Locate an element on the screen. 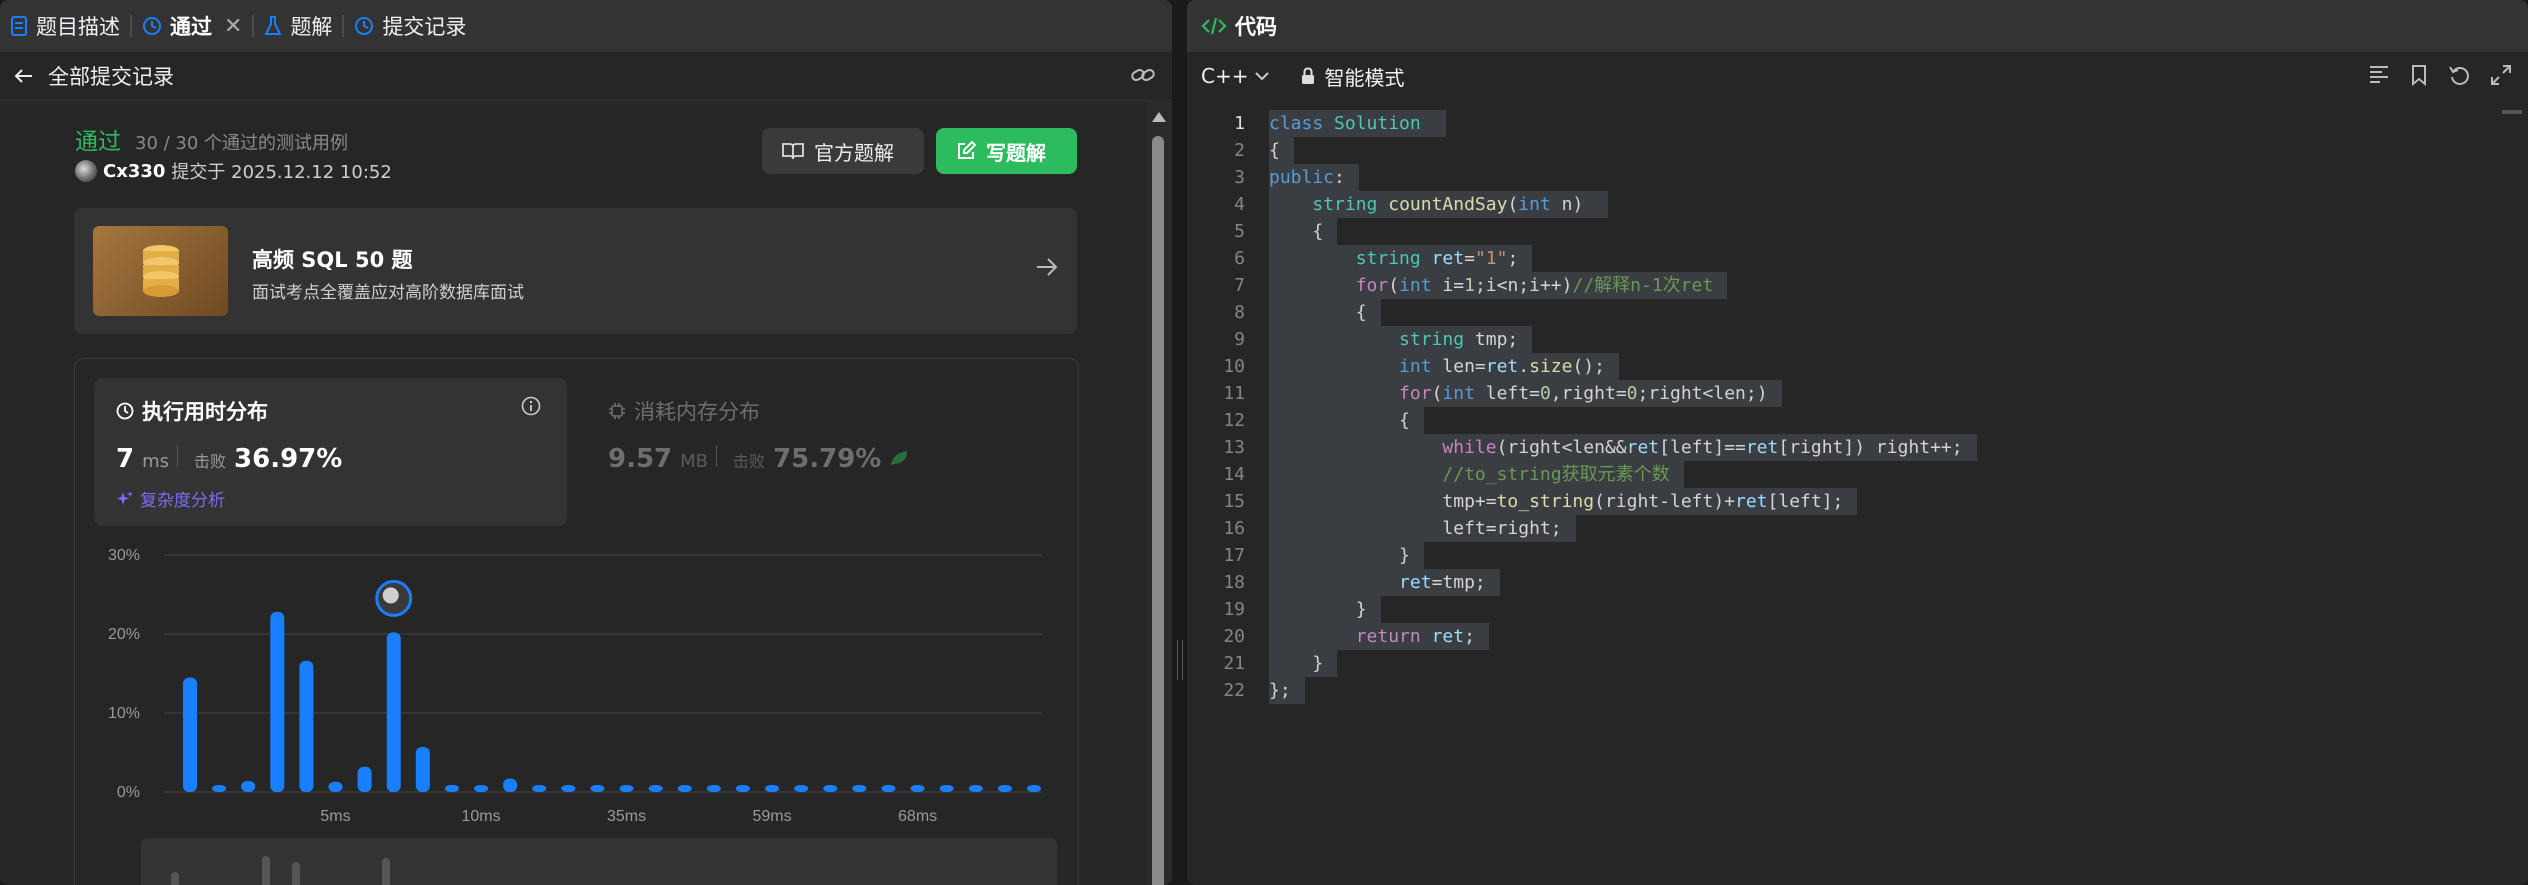  left-scrollbar is located at coordinates (1159, 493).